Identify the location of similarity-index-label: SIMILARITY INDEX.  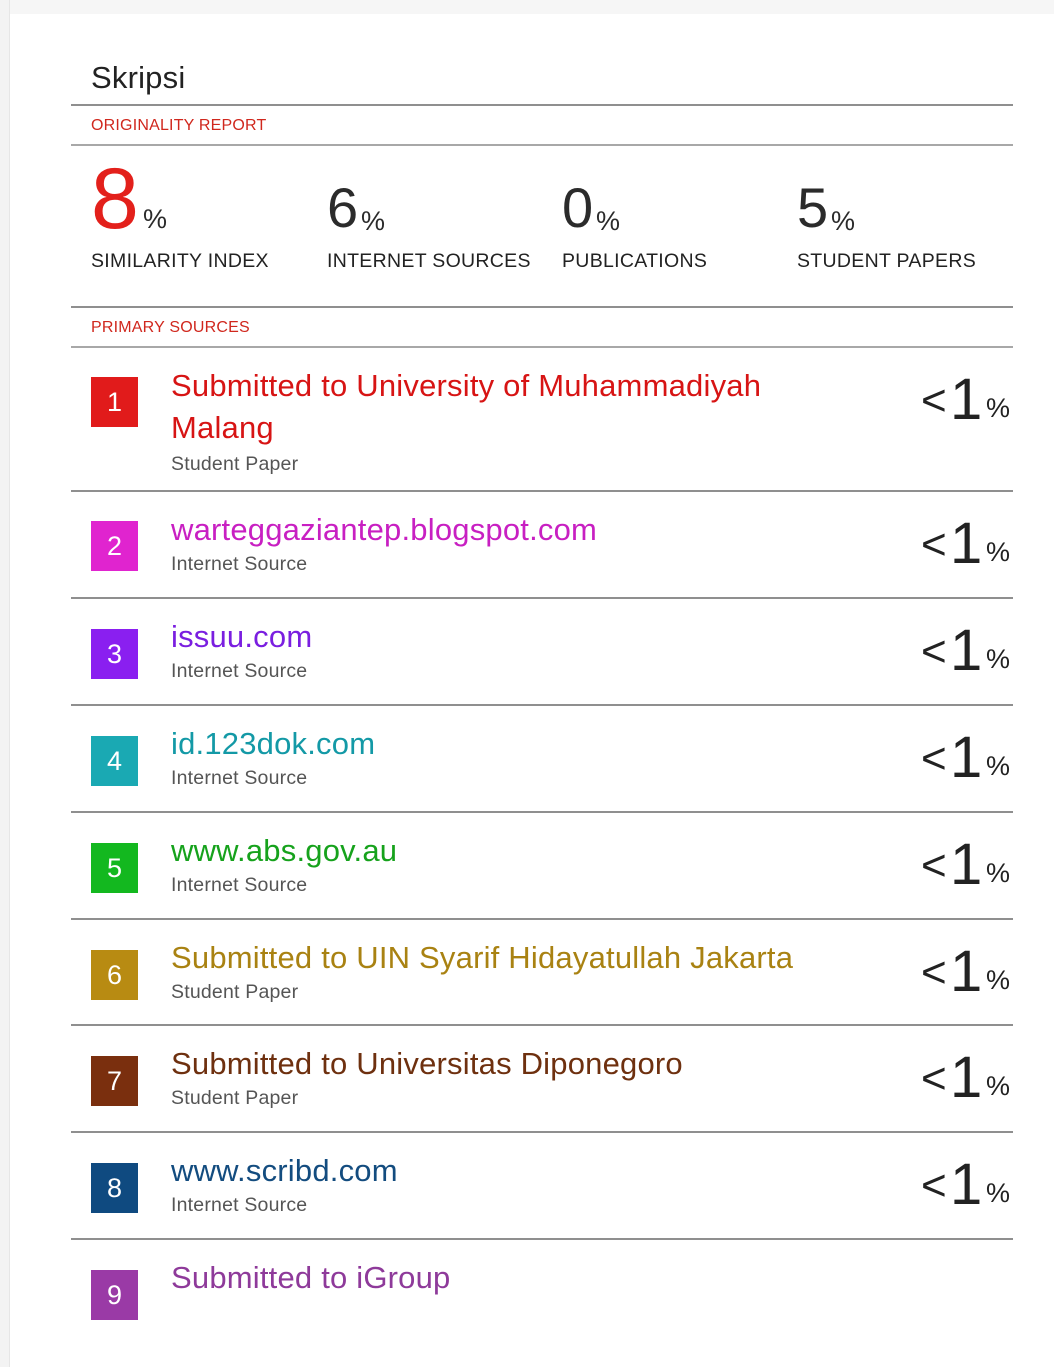
(180, 261).